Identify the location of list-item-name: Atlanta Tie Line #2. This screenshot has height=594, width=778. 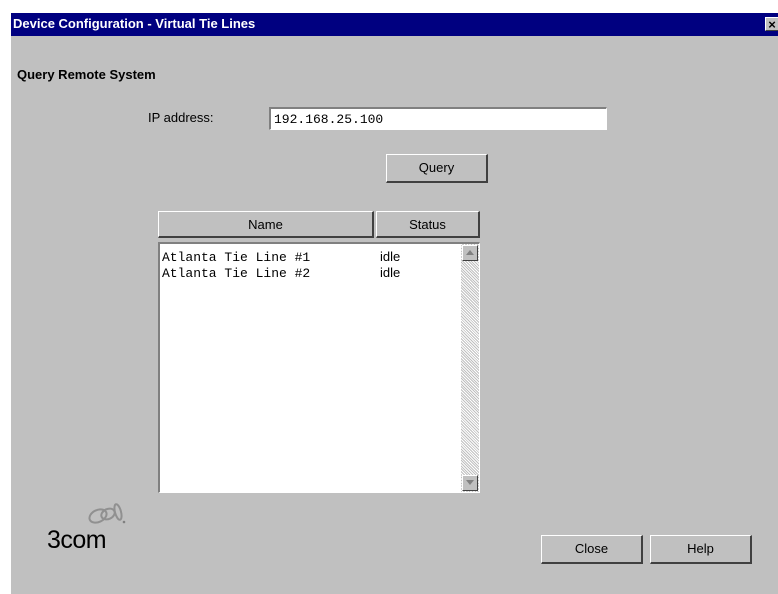
(236, 273).